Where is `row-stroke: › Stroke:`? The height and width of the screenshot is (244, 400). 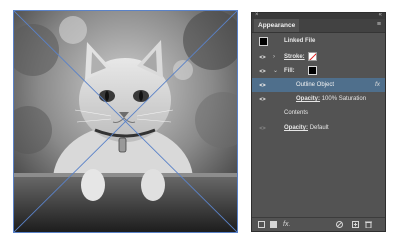
row-stroke: › Stroke: is located at coordinates (318, 57).